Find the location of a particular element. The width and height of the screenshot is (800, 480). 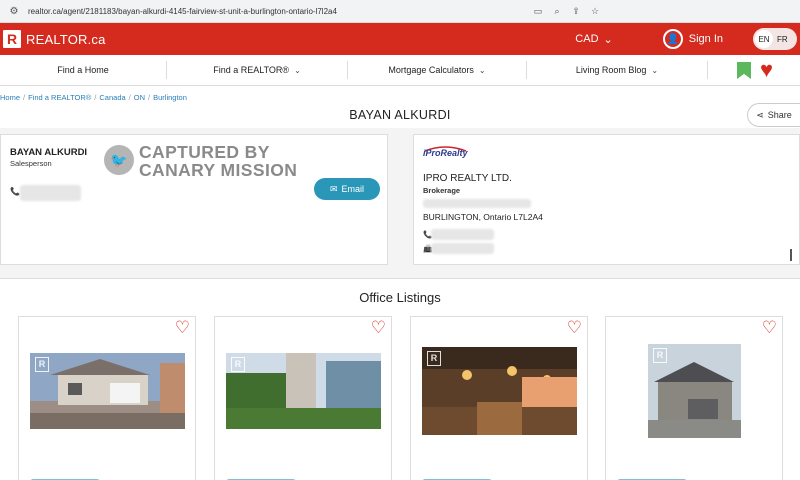

nav-label: Living Room Blog is located at coordinates (611, 70).